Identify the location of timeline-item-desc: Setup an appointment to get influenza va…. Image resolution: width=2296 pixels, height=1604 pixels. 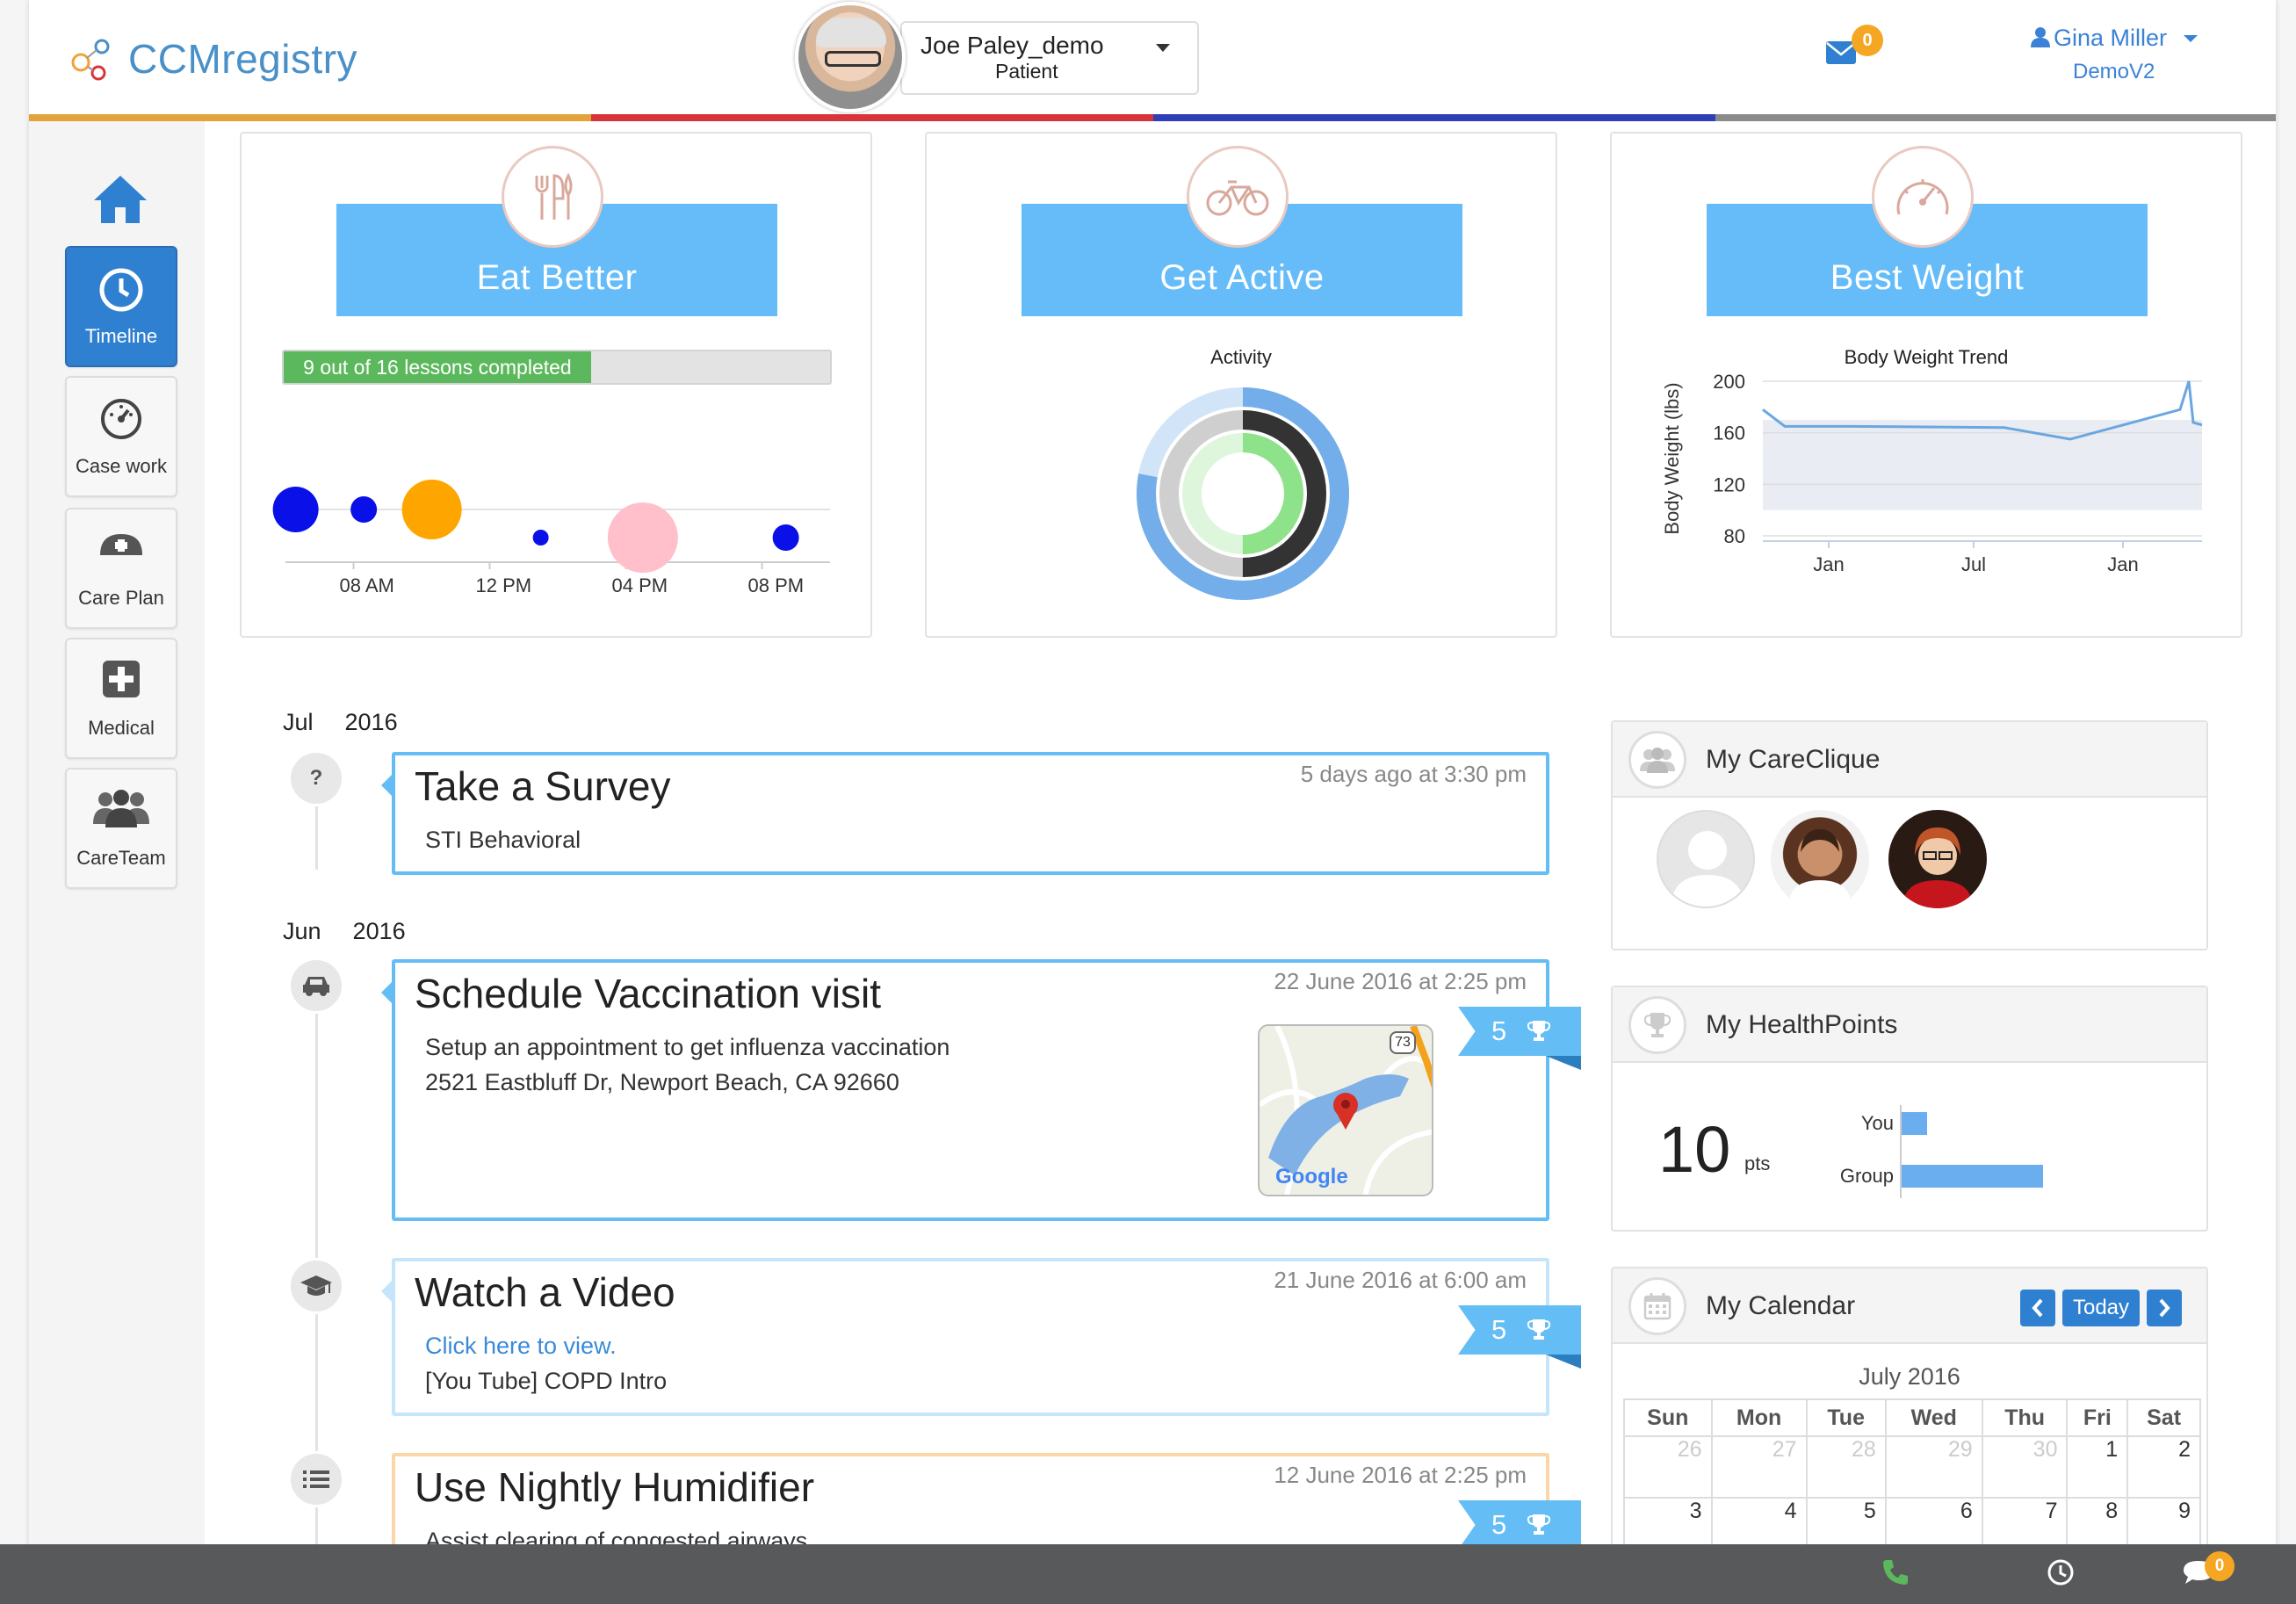
(687, 1064).